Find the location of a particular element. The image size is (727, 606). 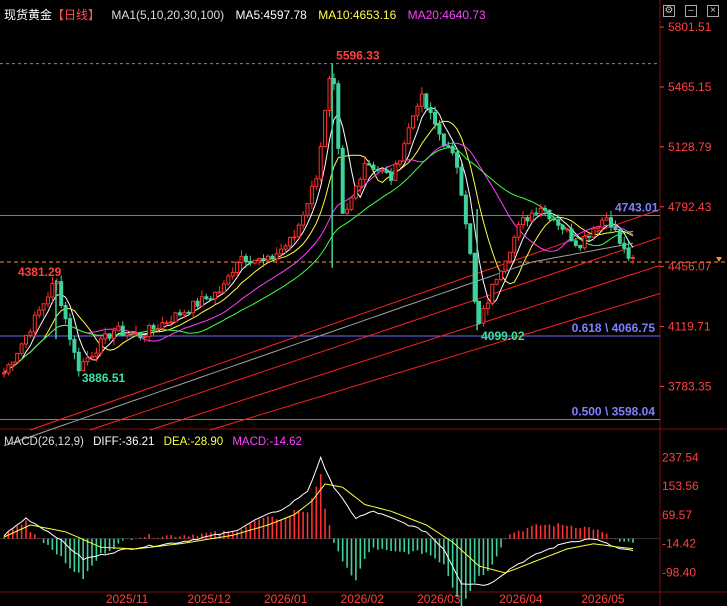

close-icon: × is located at coordinates (713, 11).